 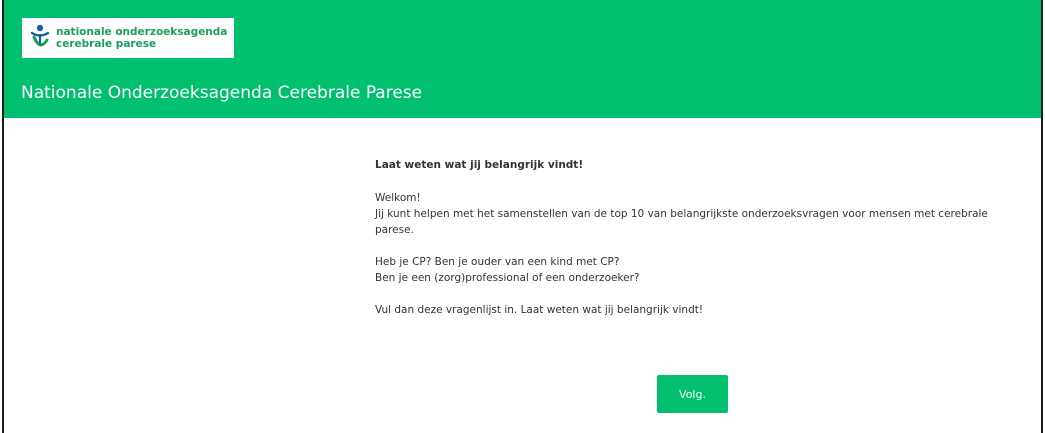 What do you see at coordinates (479, 165) in the screenshot?
I see `intro-heading: Laat weten wat jij belangrijk vindt!` at bounding box center [479, 165].